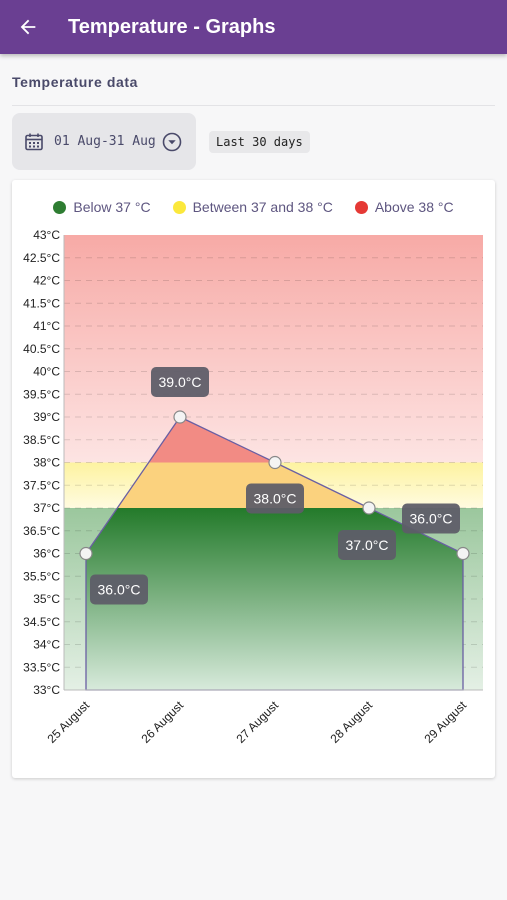 Image resolution: width=507 pixels, height=900 pixels. Describe the element at coordinates (351, 722) in the screenshot. I see `x-tick-label: 28 August` at that location.